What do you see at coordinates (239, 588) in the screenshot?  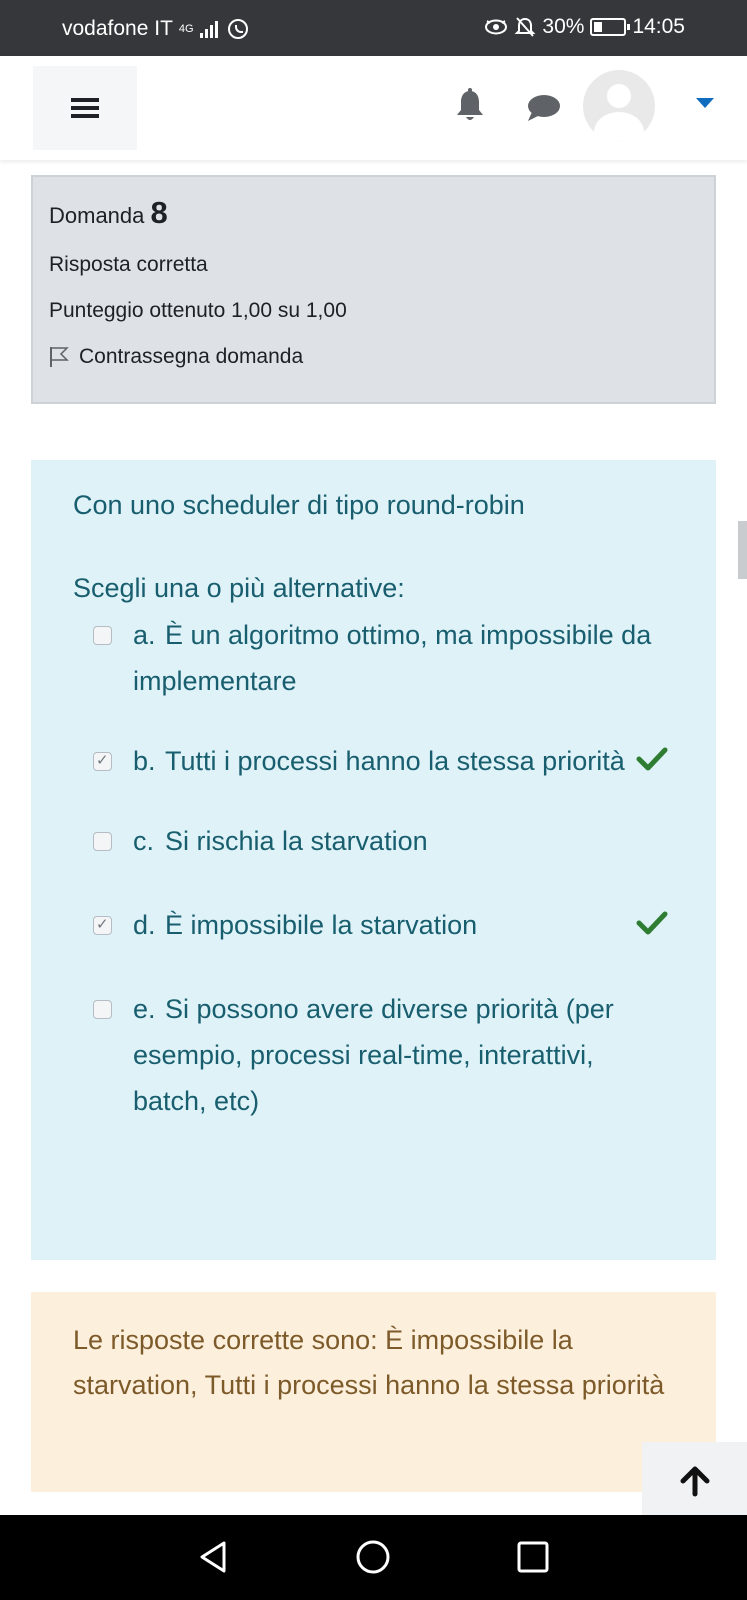 I see `answer-prompt: Scegli una o più alternative:` at bounding box center [239, 588].